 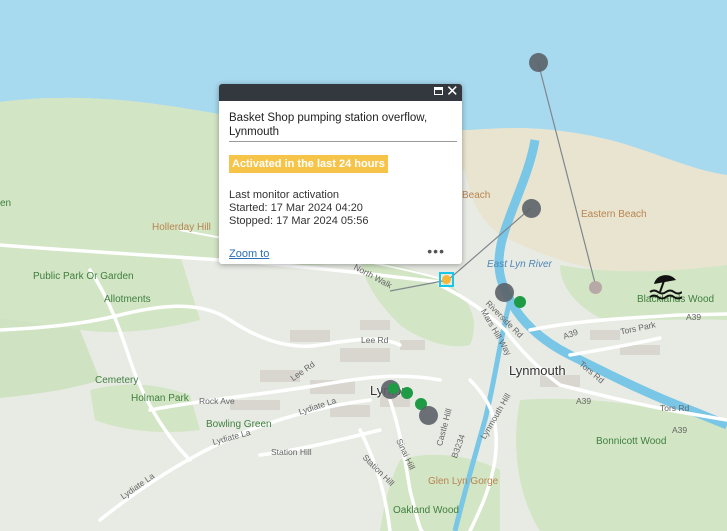 What do you see at coordinates (117, 380) in the screenshot?
I see `label-cemetery: Cemetery` at bounding box center [117, 380].